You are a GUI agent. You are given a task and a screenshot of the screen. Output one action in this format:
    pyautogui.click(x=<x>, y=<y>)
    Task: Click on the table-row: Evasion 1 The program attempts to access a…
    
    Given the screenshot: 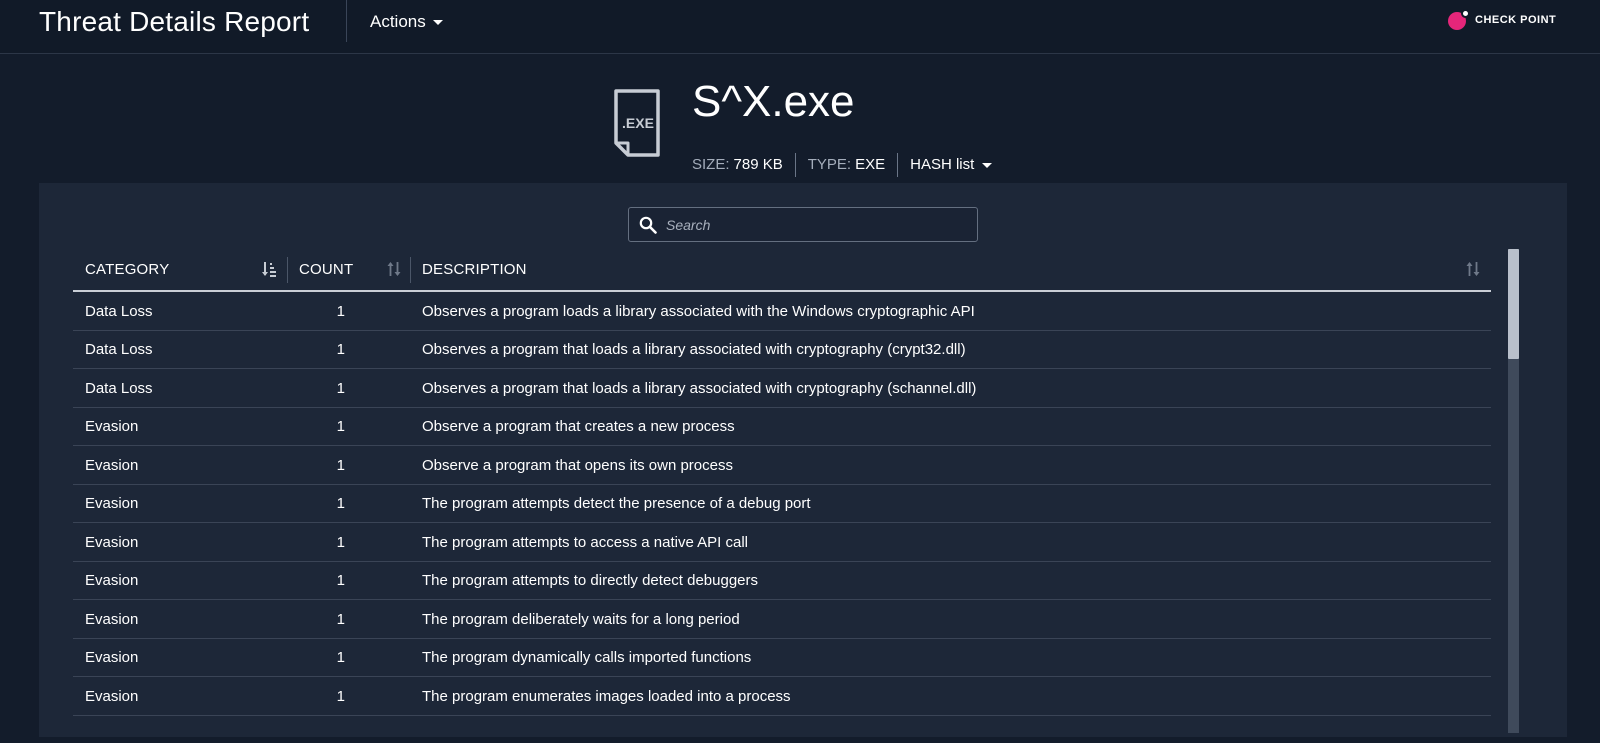 What is the action you would take?
    pyautogui.click(x=782, y=542)
    